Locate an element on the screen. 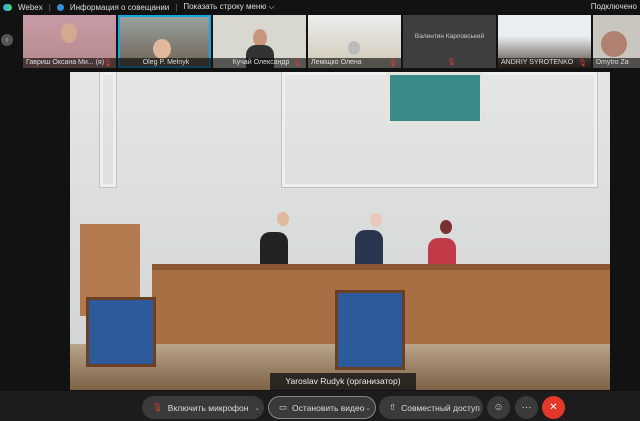 This screenshot has width=640, height=421. participant-name: Dmytro Za is located at coordinates (616, 63).